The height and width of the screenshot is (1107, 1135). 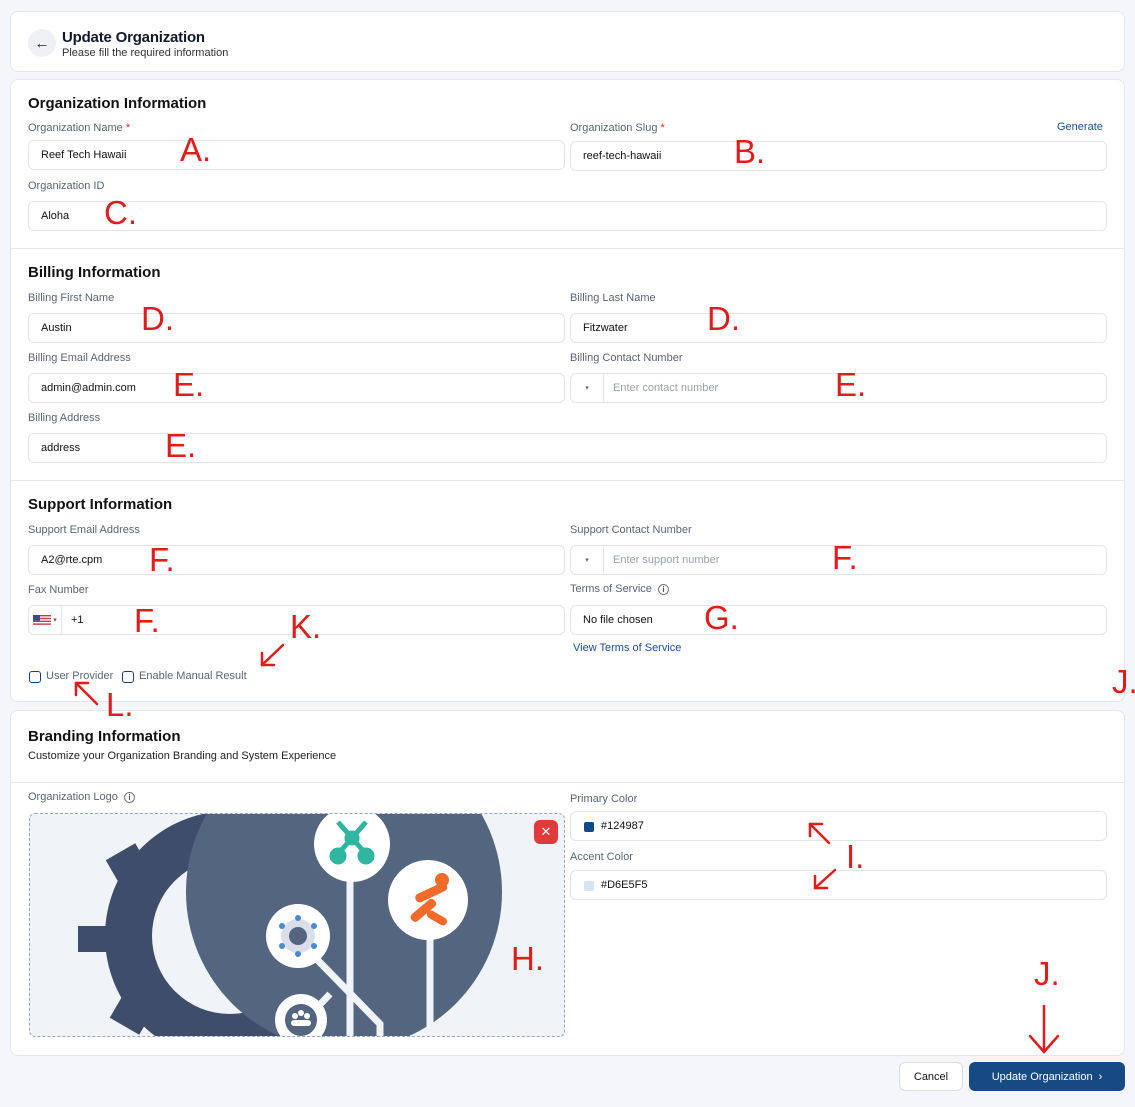 What do you see at coordinates (617, 128) in the screenshot?
I see `org-slug-label: Organization Slug *` at bounding box center [617, 128].